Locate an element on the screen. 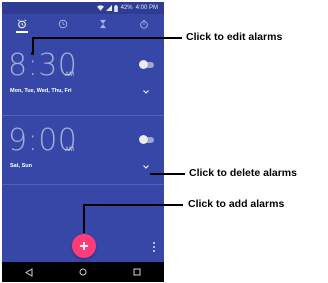 This screenshot has height=283, width=328. tab-timer is located at coordinates (103, 24).